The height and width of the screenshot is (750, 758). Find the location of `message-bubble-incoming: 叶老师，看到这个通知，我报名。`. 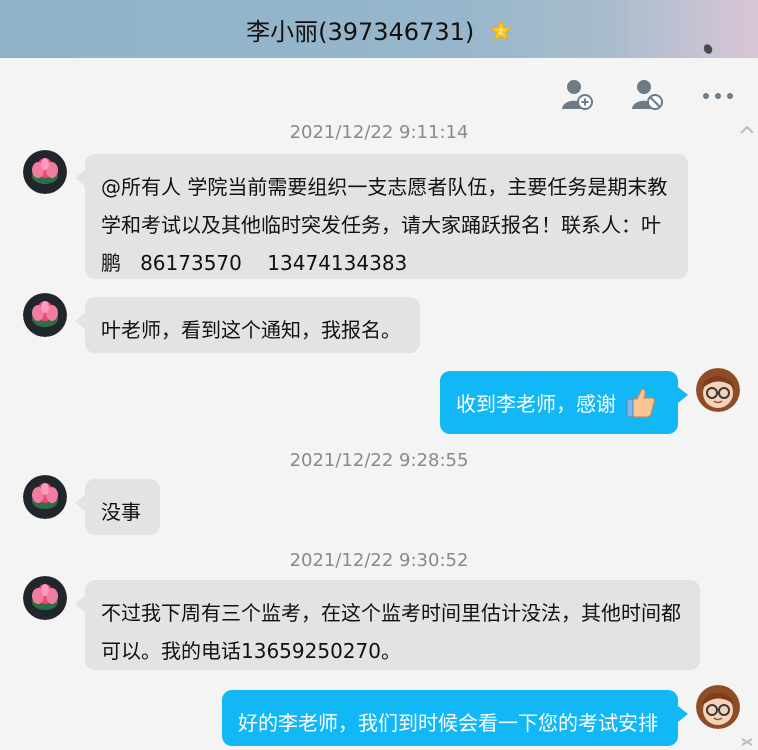

message-bubble-incoming: 叶老师，看到这个通知，我报名。 is located at coordinates (247, 325).